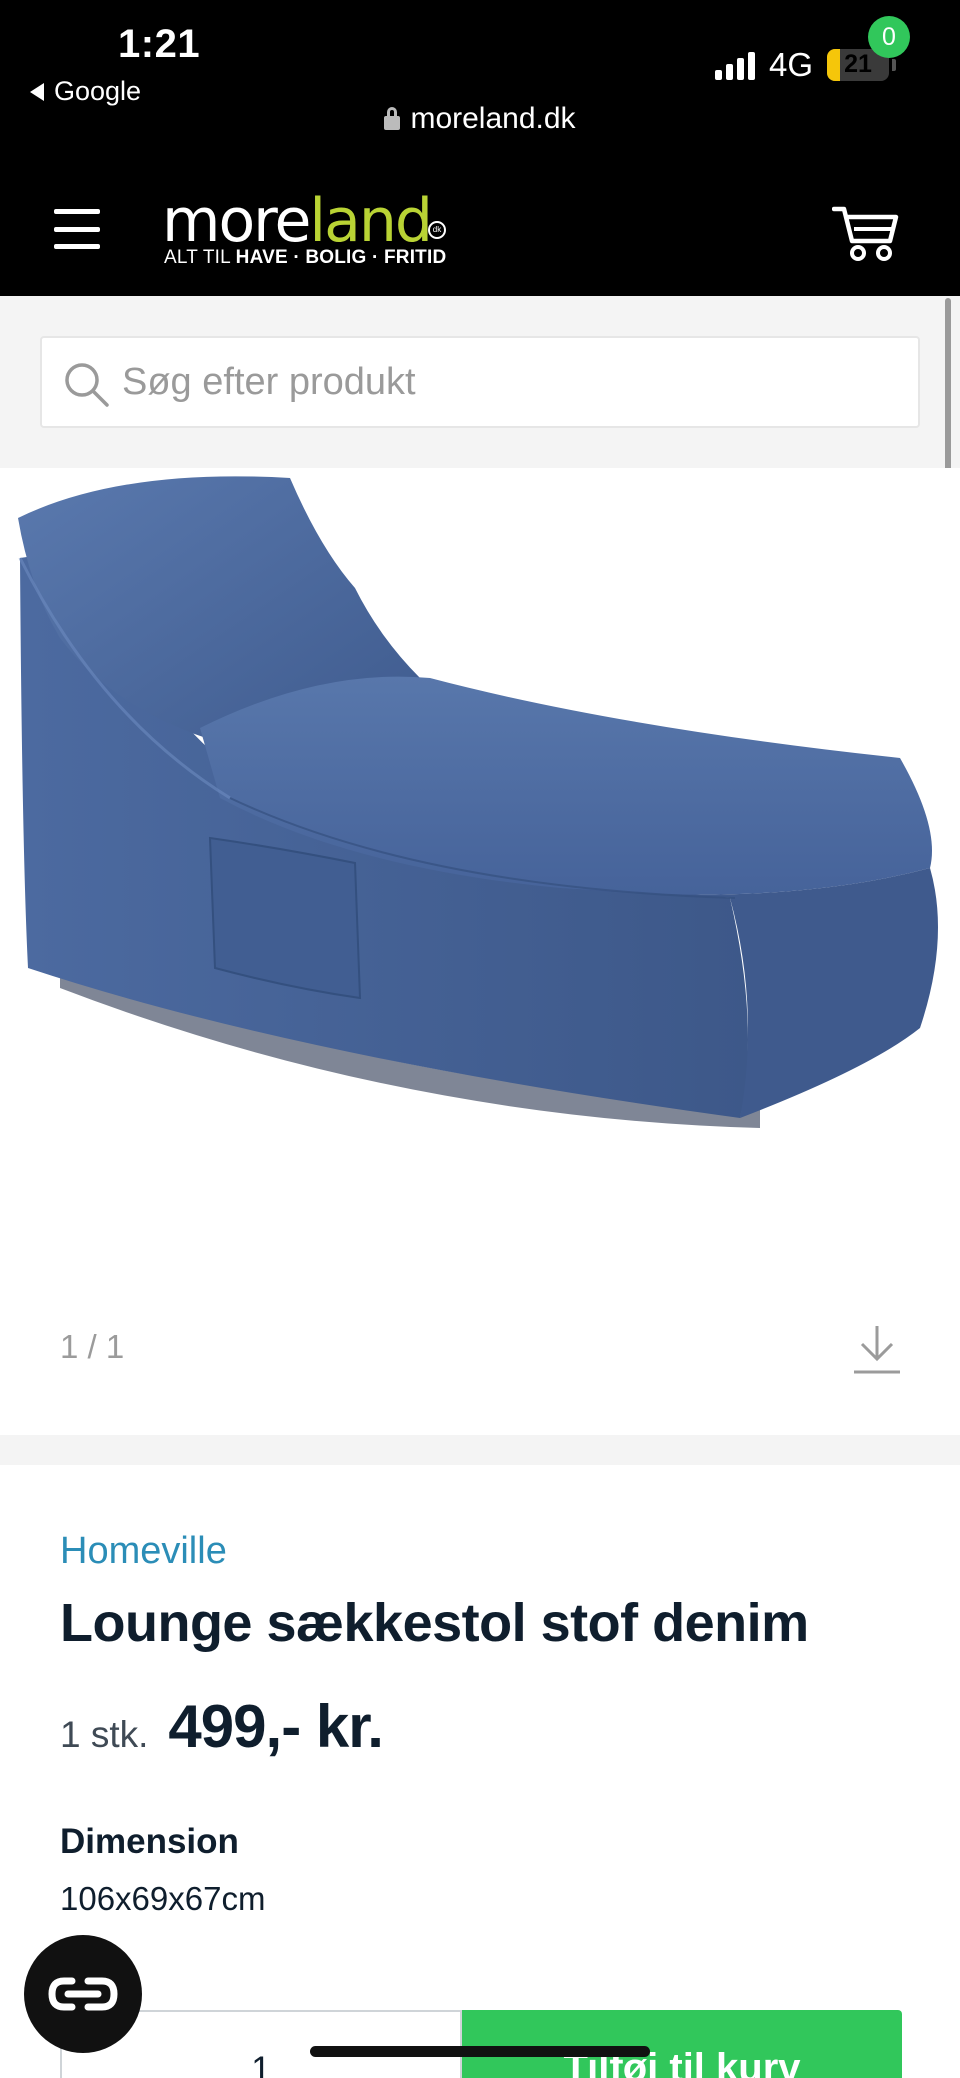 This screenshot has width=960, height=2078. What do you see at coordinates (297, 221) in the screenshot?
I see `logo-wordmark: moreland` at bounding box center [297, 221].